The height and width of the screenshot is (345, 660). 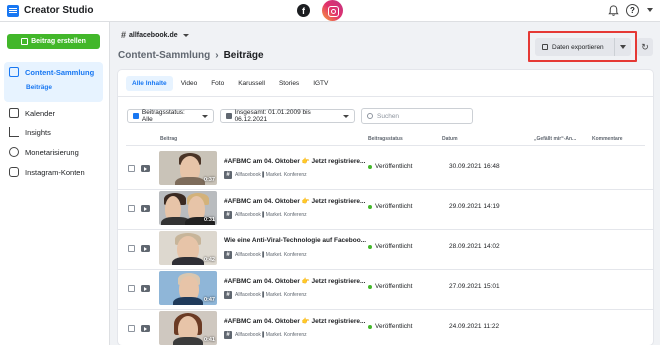 What do you see at coordinates (474, 206) in the screenshot?
I see `post-date: 29.09.2021 14:19` at bounding box center [474, 206].